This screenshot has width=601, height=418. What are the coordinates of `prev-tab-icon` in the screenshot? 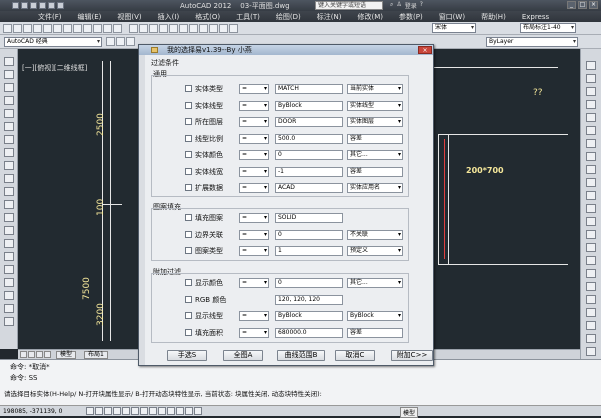 It's located at (31, 354).